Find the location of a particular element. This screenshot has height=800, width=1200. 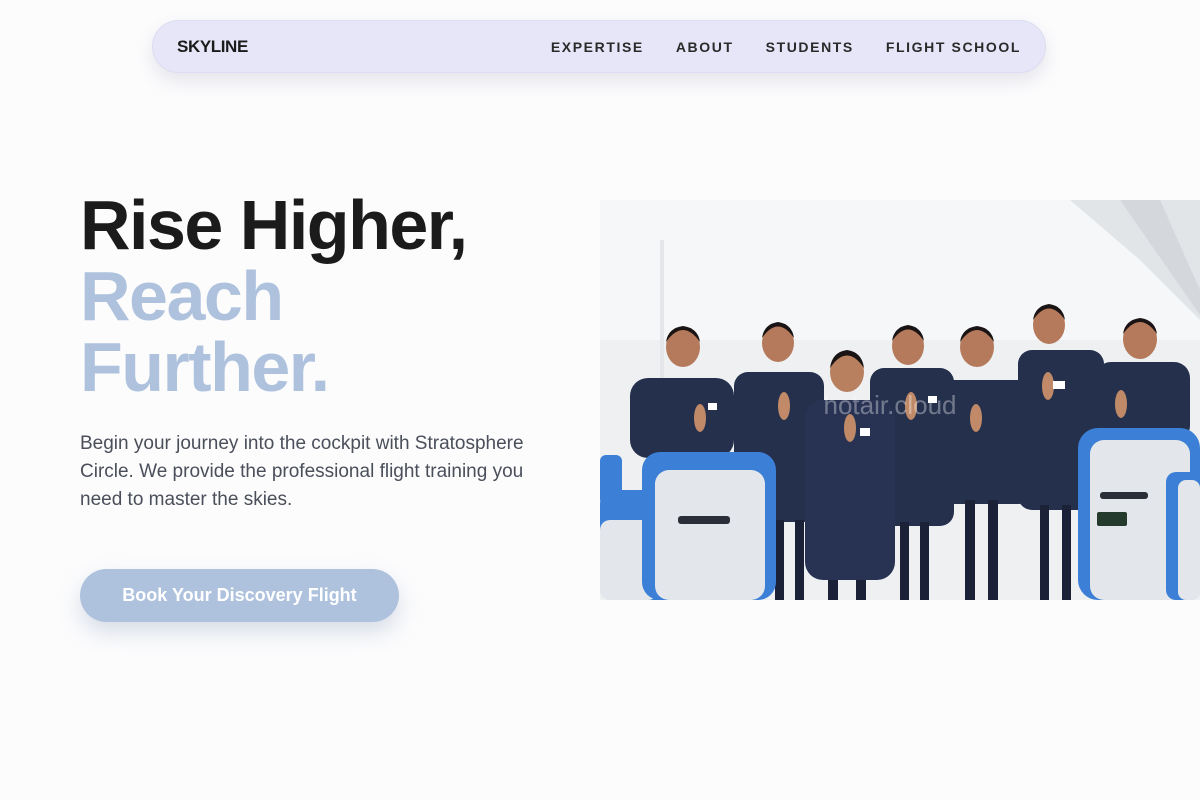

nav-link-expertise: EXPERTISE is located at coordinates (597, 47).